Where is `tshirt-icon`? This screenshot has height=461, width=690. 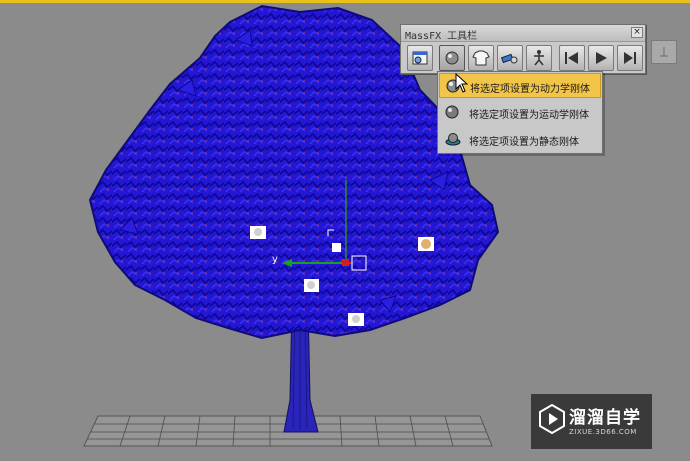
tshirt-icon is located at coordinates (481, 58).